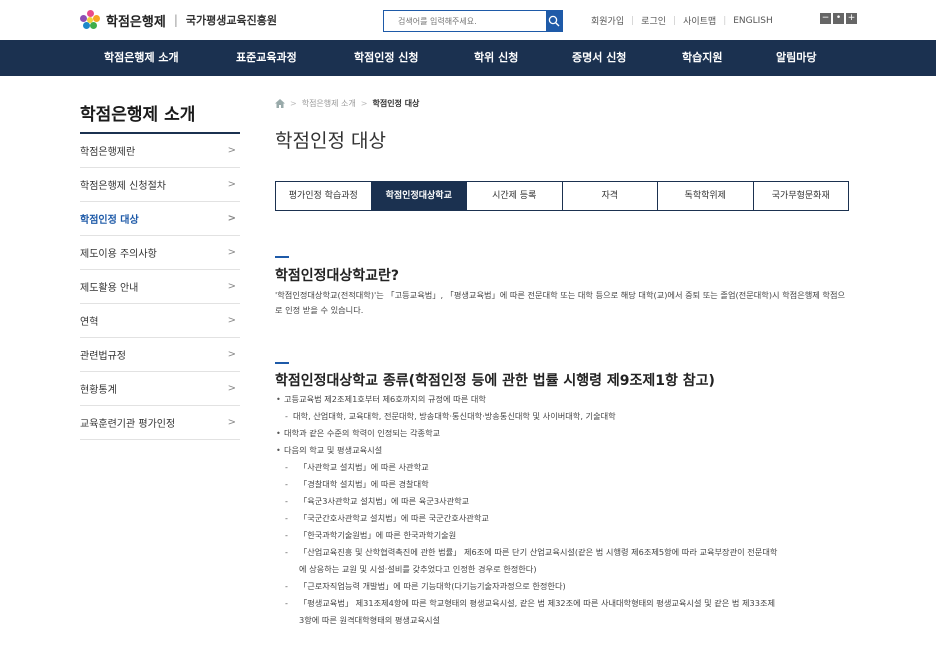 This screenshot has width=936, height=648. Describe the element at coordinates (396, 103) in the screenshot. I see `breadcrumb-current: 학점인정 대상` at that location.